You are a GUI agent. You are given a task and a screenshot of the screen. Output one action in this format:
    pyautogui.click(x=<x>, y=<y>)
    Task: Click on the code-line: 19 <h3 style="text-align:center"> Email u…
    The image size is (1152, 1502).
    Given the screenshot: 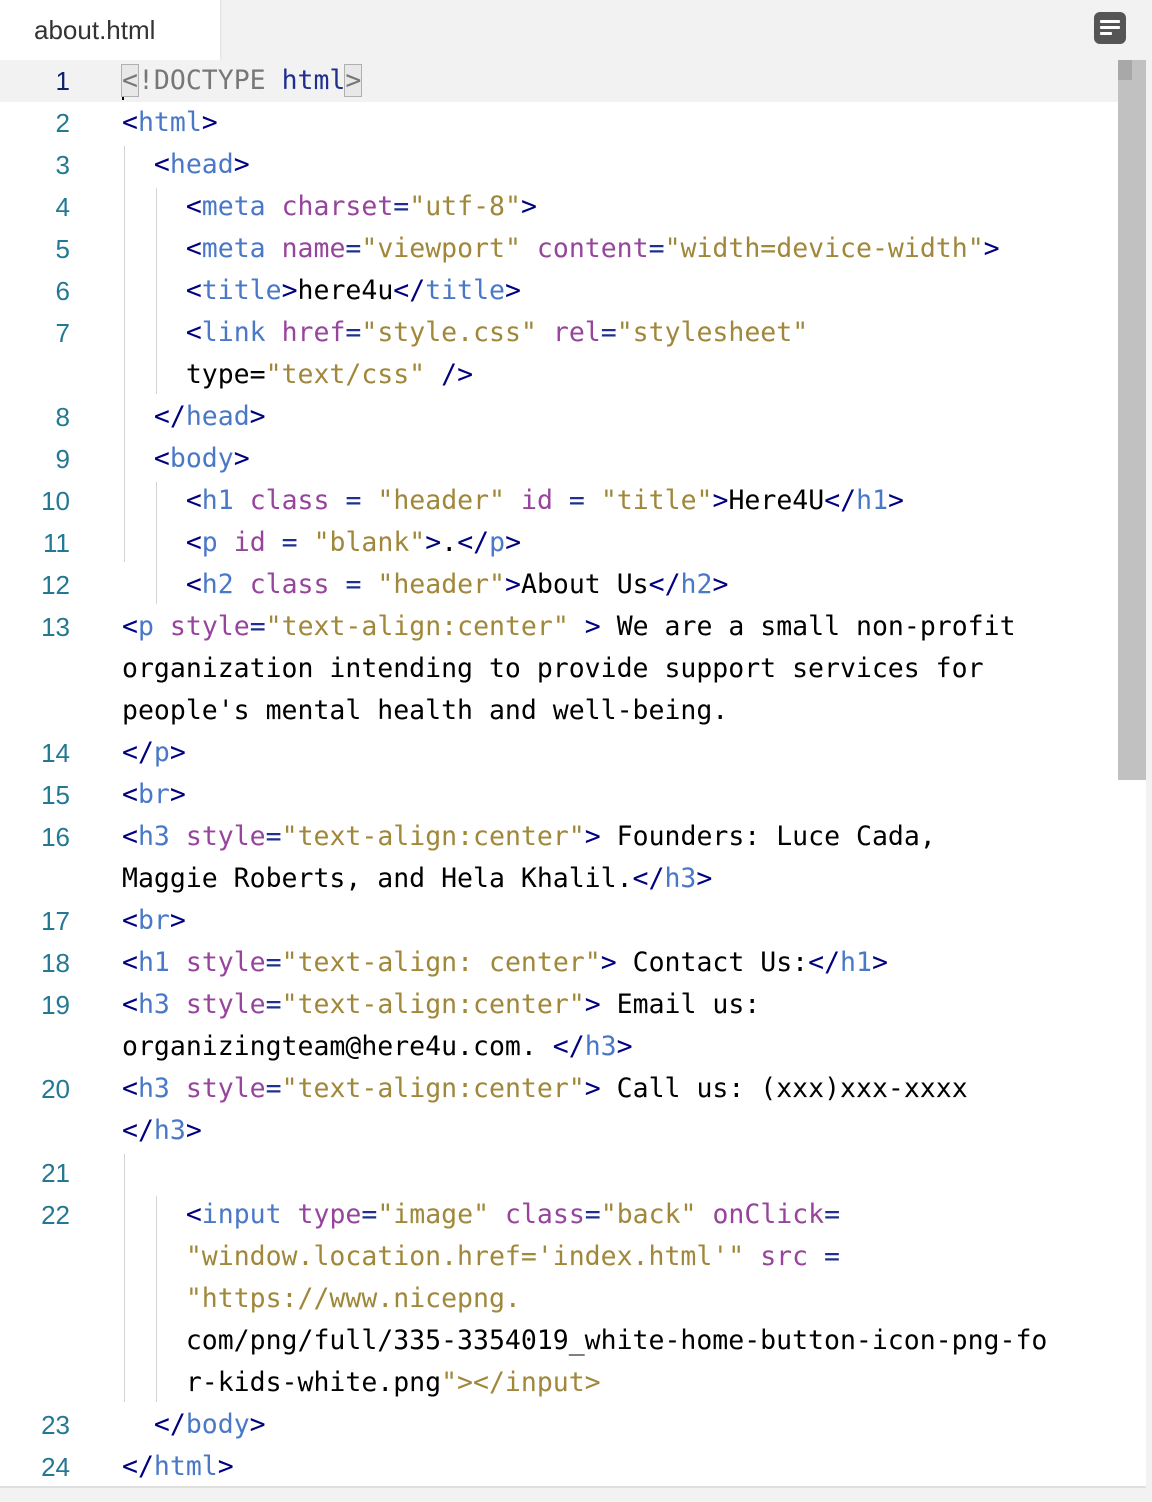 What is the action you would take?
    pyautogui.click(x=559, y=1005)
    